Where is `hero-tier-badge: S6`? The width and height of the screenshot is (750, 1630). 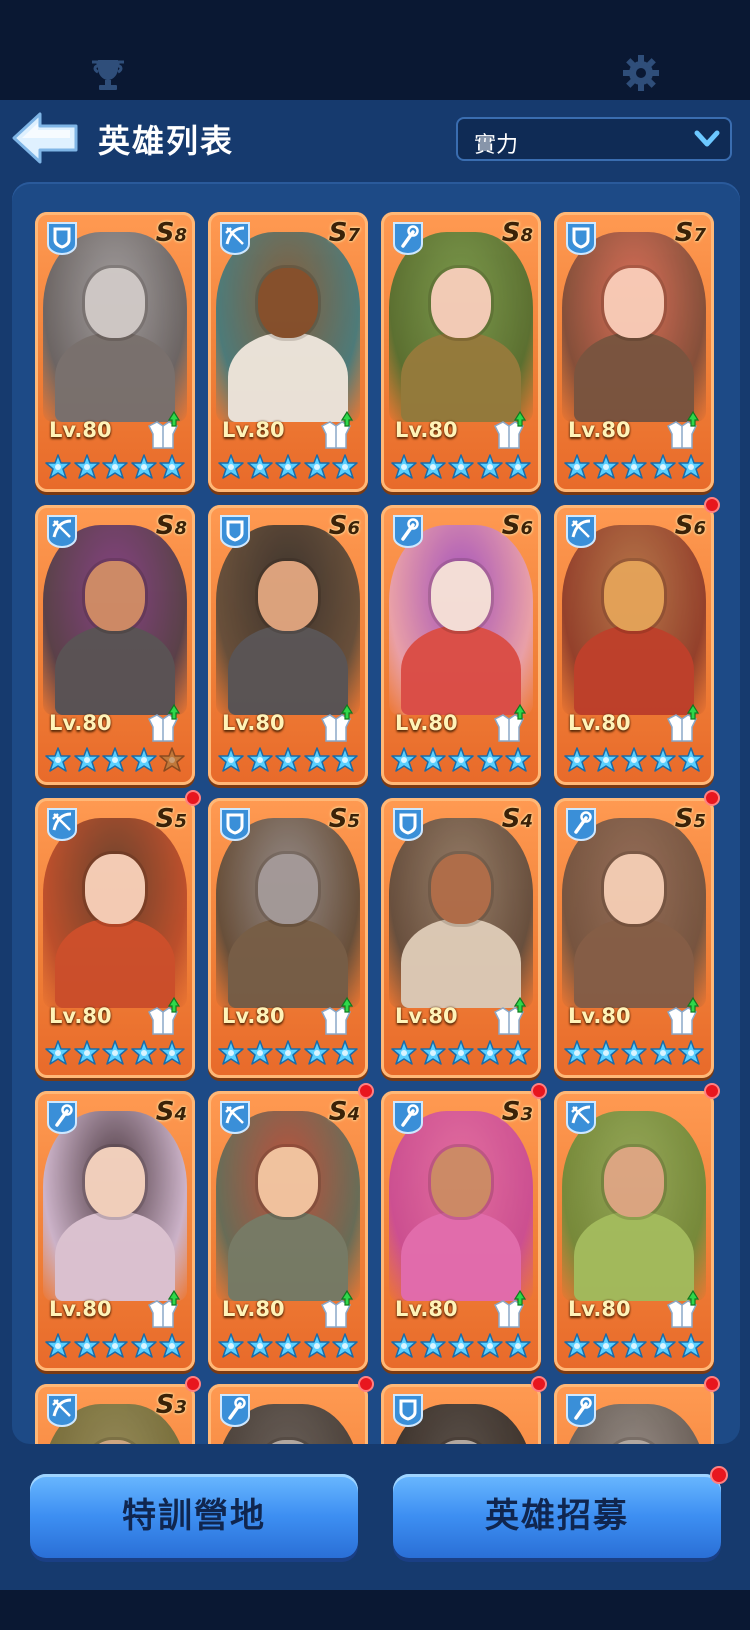 hero-tier-badge: S6 is located at coordinates (344, 526).